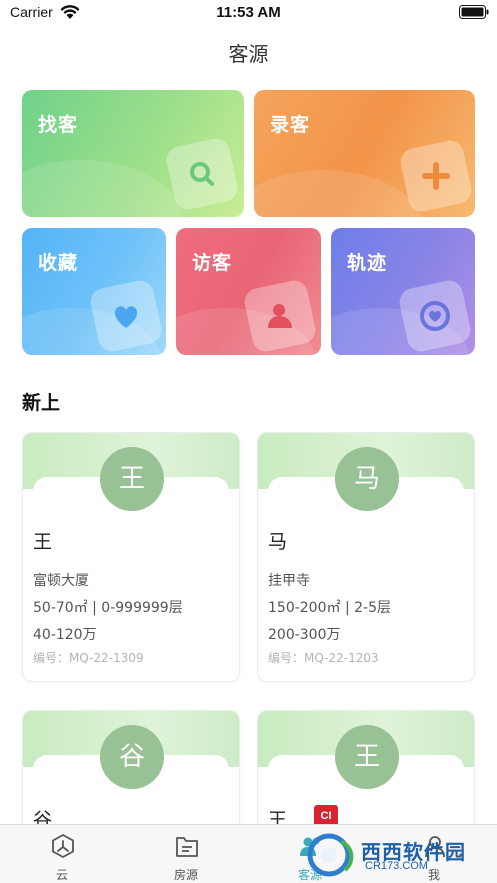 This screenshot has height=883, width=497. I want to click on watermark-subtext: CR173.COM, so click(396, 866).